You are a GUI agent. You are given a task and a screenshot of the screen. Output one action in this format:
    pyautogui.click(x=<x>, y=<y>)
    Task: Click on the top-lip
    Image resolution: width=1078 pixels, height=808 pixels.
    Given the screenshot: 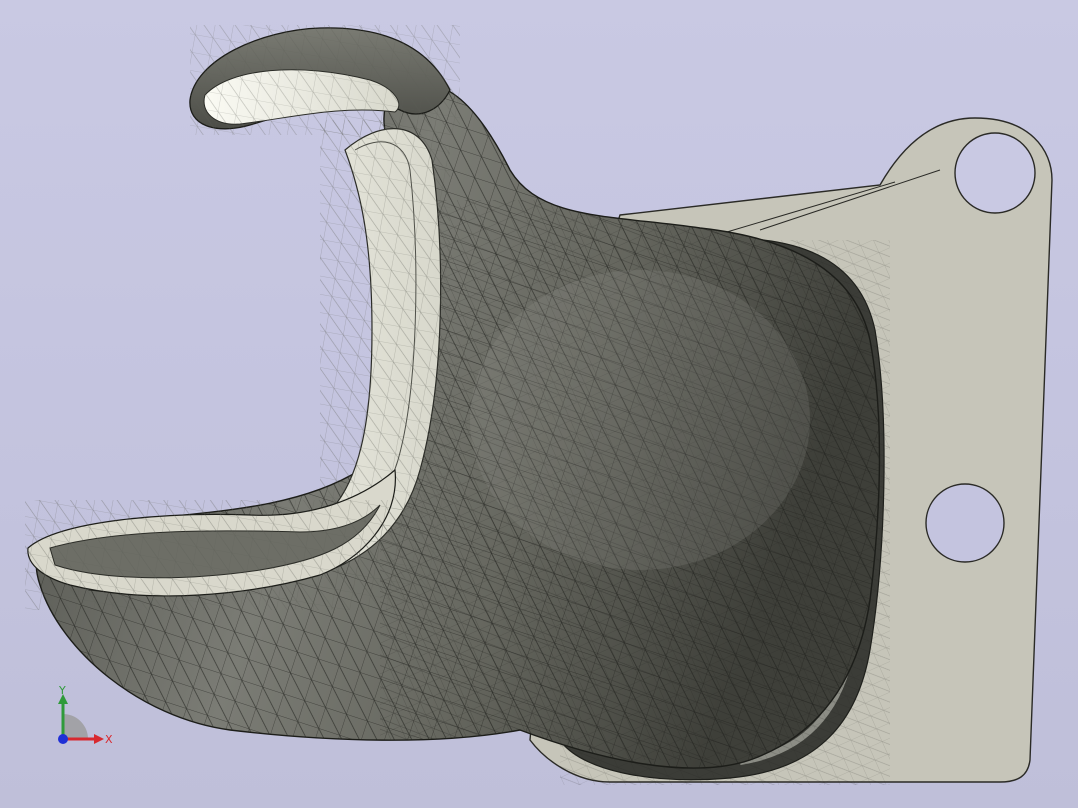 What is the action you would take?
    pyautogui.click(x=324, y=80)
    